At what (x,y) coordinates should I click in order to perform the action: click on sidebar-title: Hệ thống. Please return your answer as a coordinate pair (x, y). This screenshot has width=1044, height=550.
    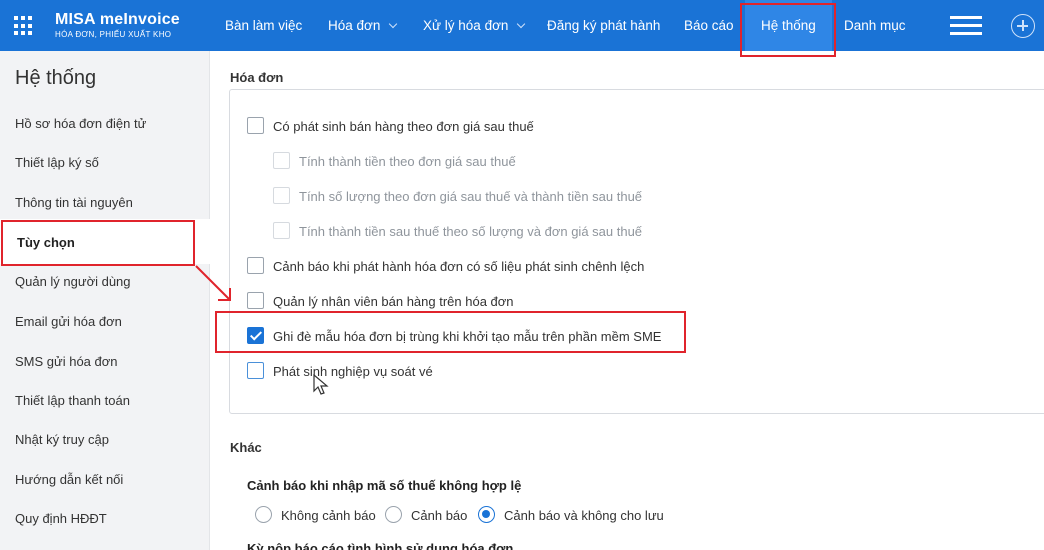
    Looking at the image, I should click on (56, 78).